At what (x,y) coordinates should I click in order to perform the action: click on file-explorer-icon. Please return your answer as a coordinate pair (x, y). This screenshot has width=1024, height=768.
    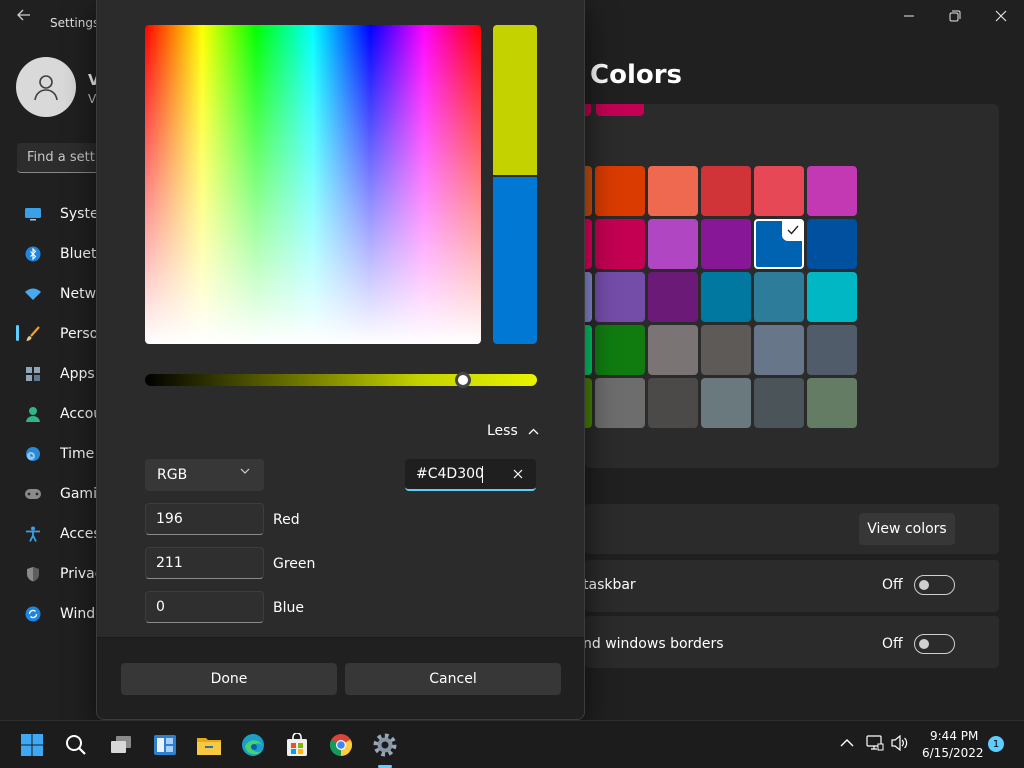
    Looking at the image, I should click on (209, 745).